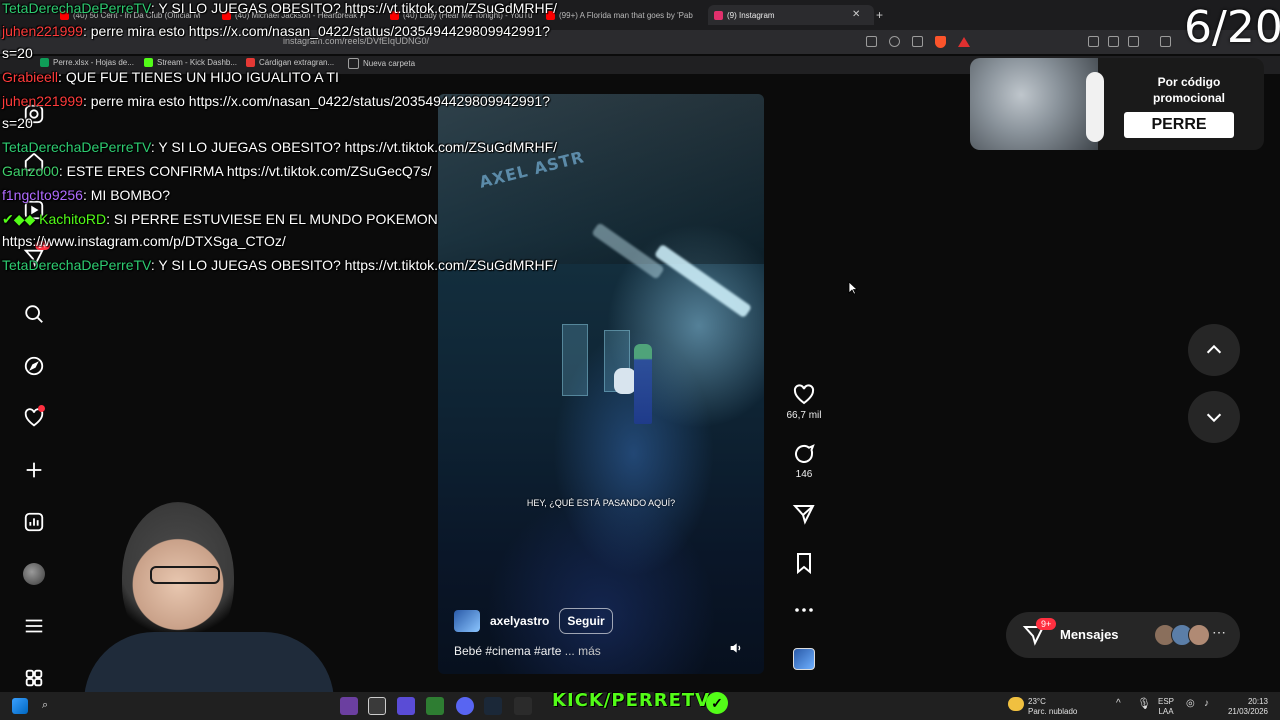 The height and width of the screenshot is (720, 1280). Describe the element at coordinates (917, 41) in the screenshot. I see `share-icon` at that location.